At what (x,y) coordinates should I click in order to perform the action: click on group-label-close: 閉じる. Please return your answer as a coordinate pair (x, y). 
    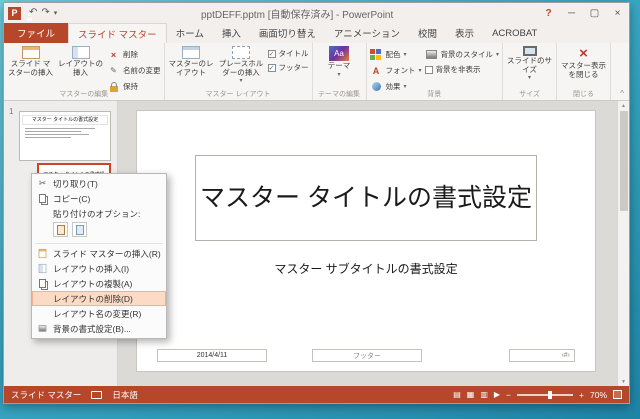
    Looking at the image, I should click on (584, 94).